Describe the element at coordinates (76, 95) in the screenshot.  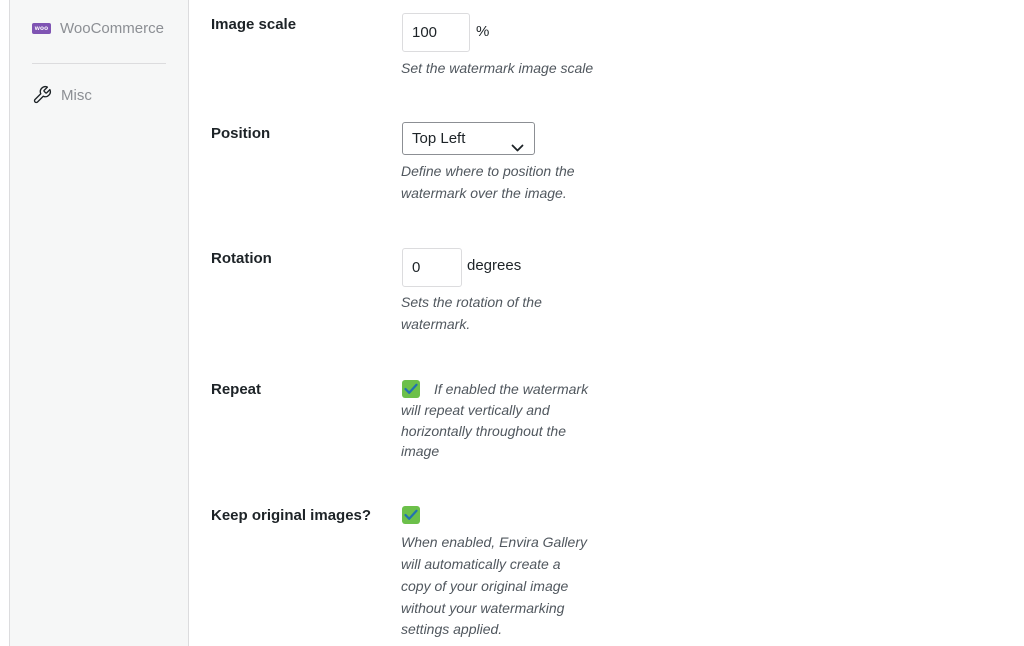
I see `sidebar-item-label: Misc` at that location.